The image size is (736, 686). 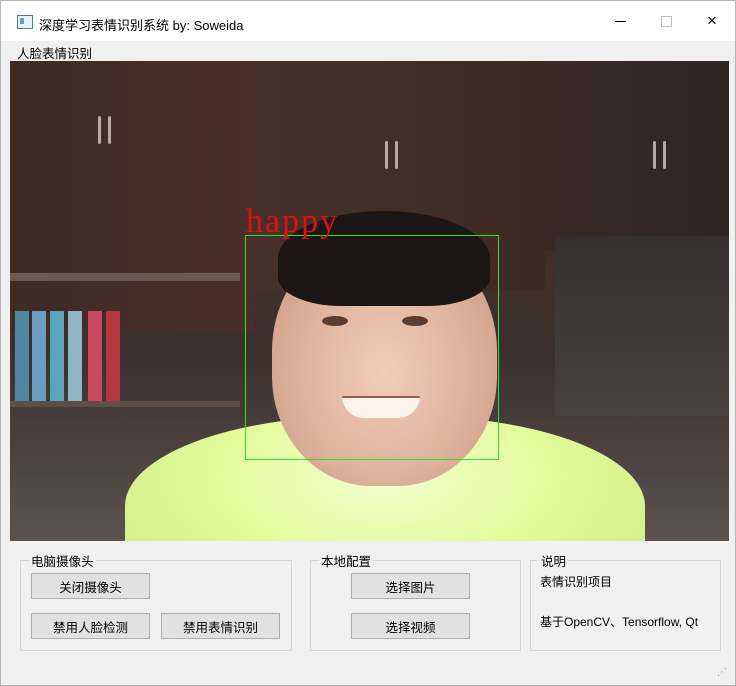 I want to click on minimize-button, so click(x=620, y=21).